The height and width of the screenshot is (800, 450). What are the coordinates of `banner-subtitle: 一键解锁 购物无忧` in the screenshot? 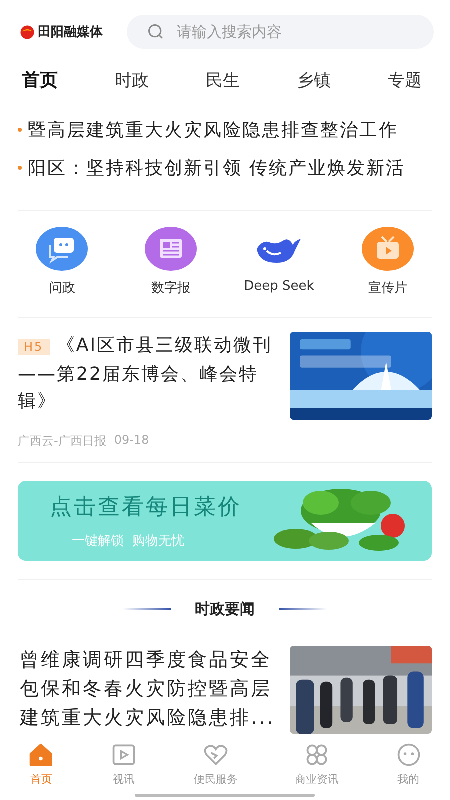 It's located at (127, 541).